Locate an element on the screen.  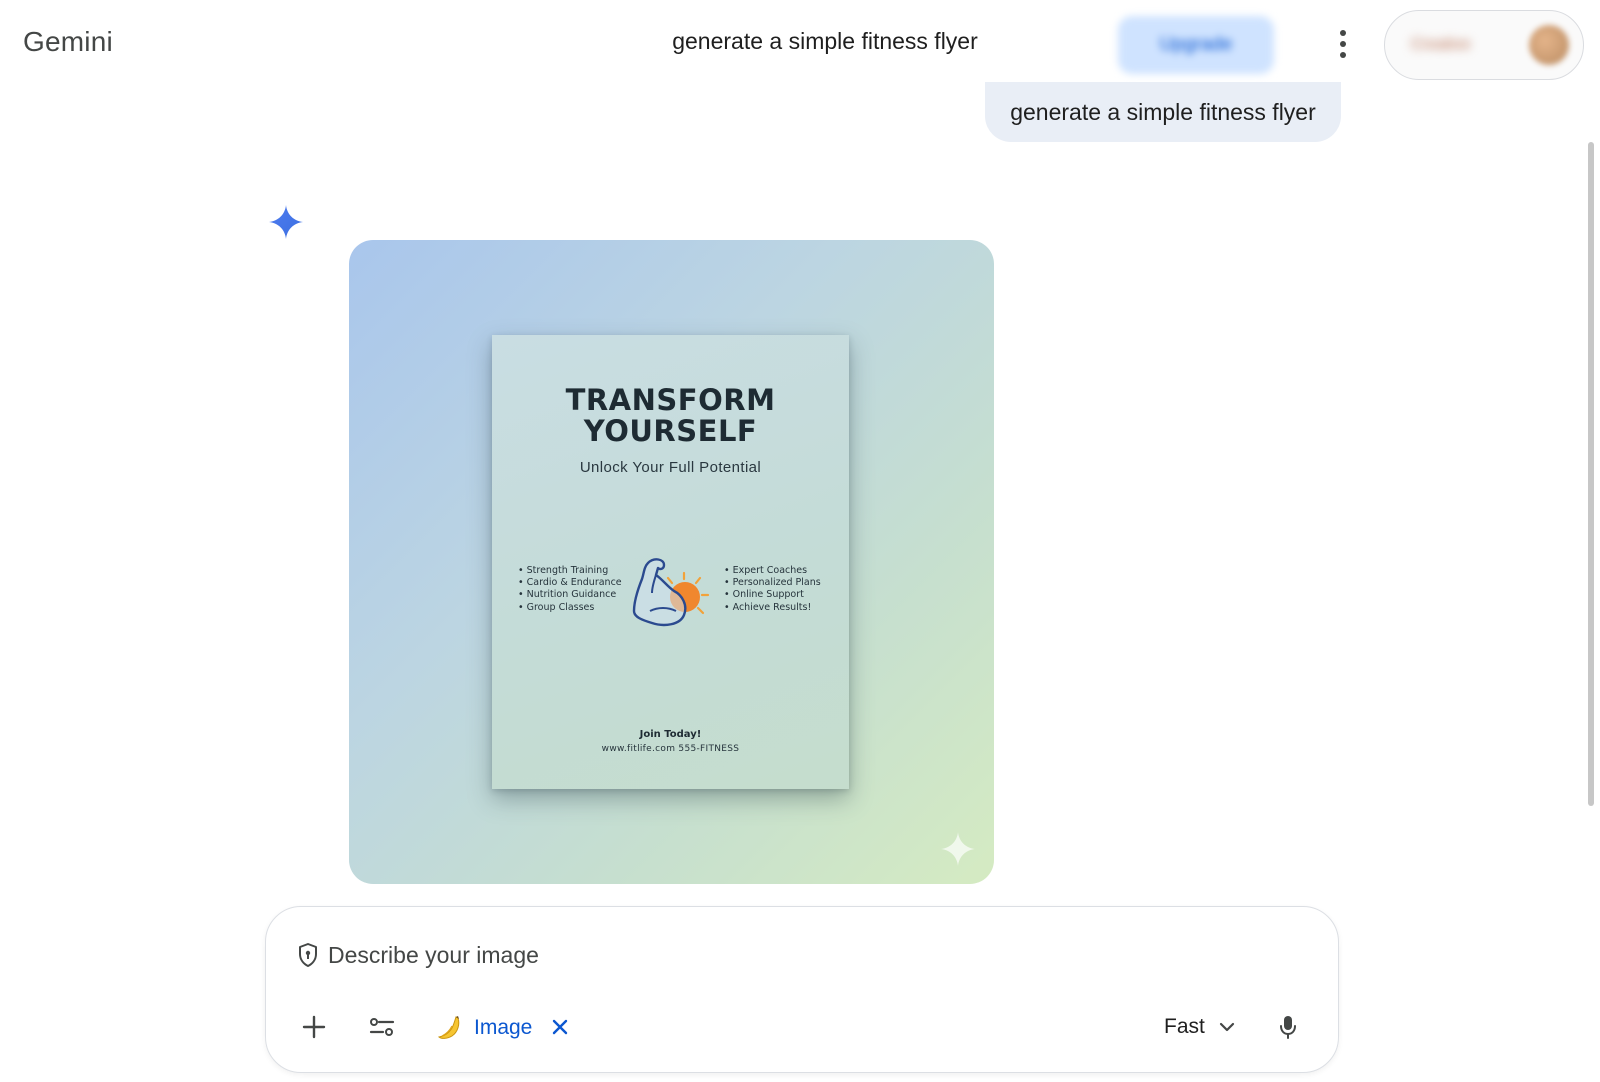
mode-label: Fast is located at coordinates (1184, 1026).